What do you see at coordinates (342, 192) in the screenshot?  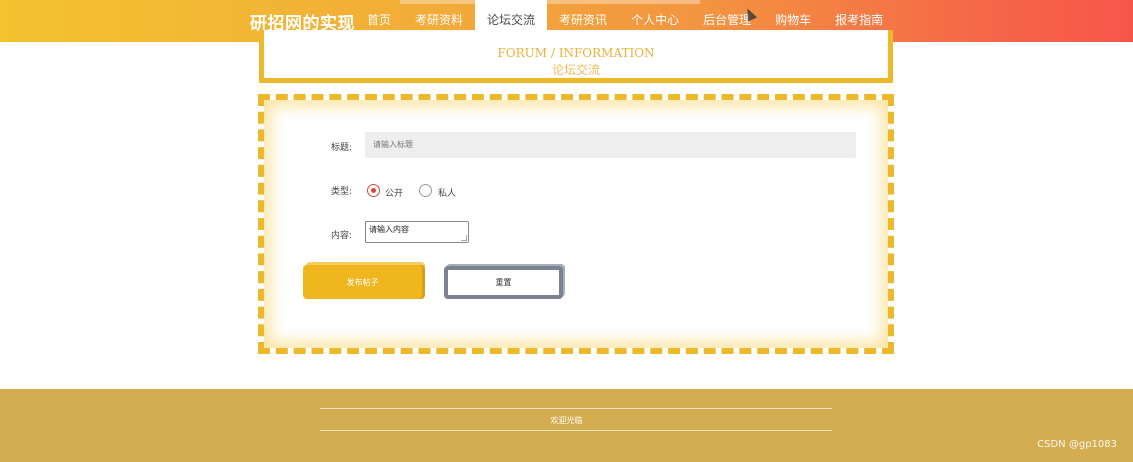 I see `type-label: 类型:` at bounding box center [342, 192].